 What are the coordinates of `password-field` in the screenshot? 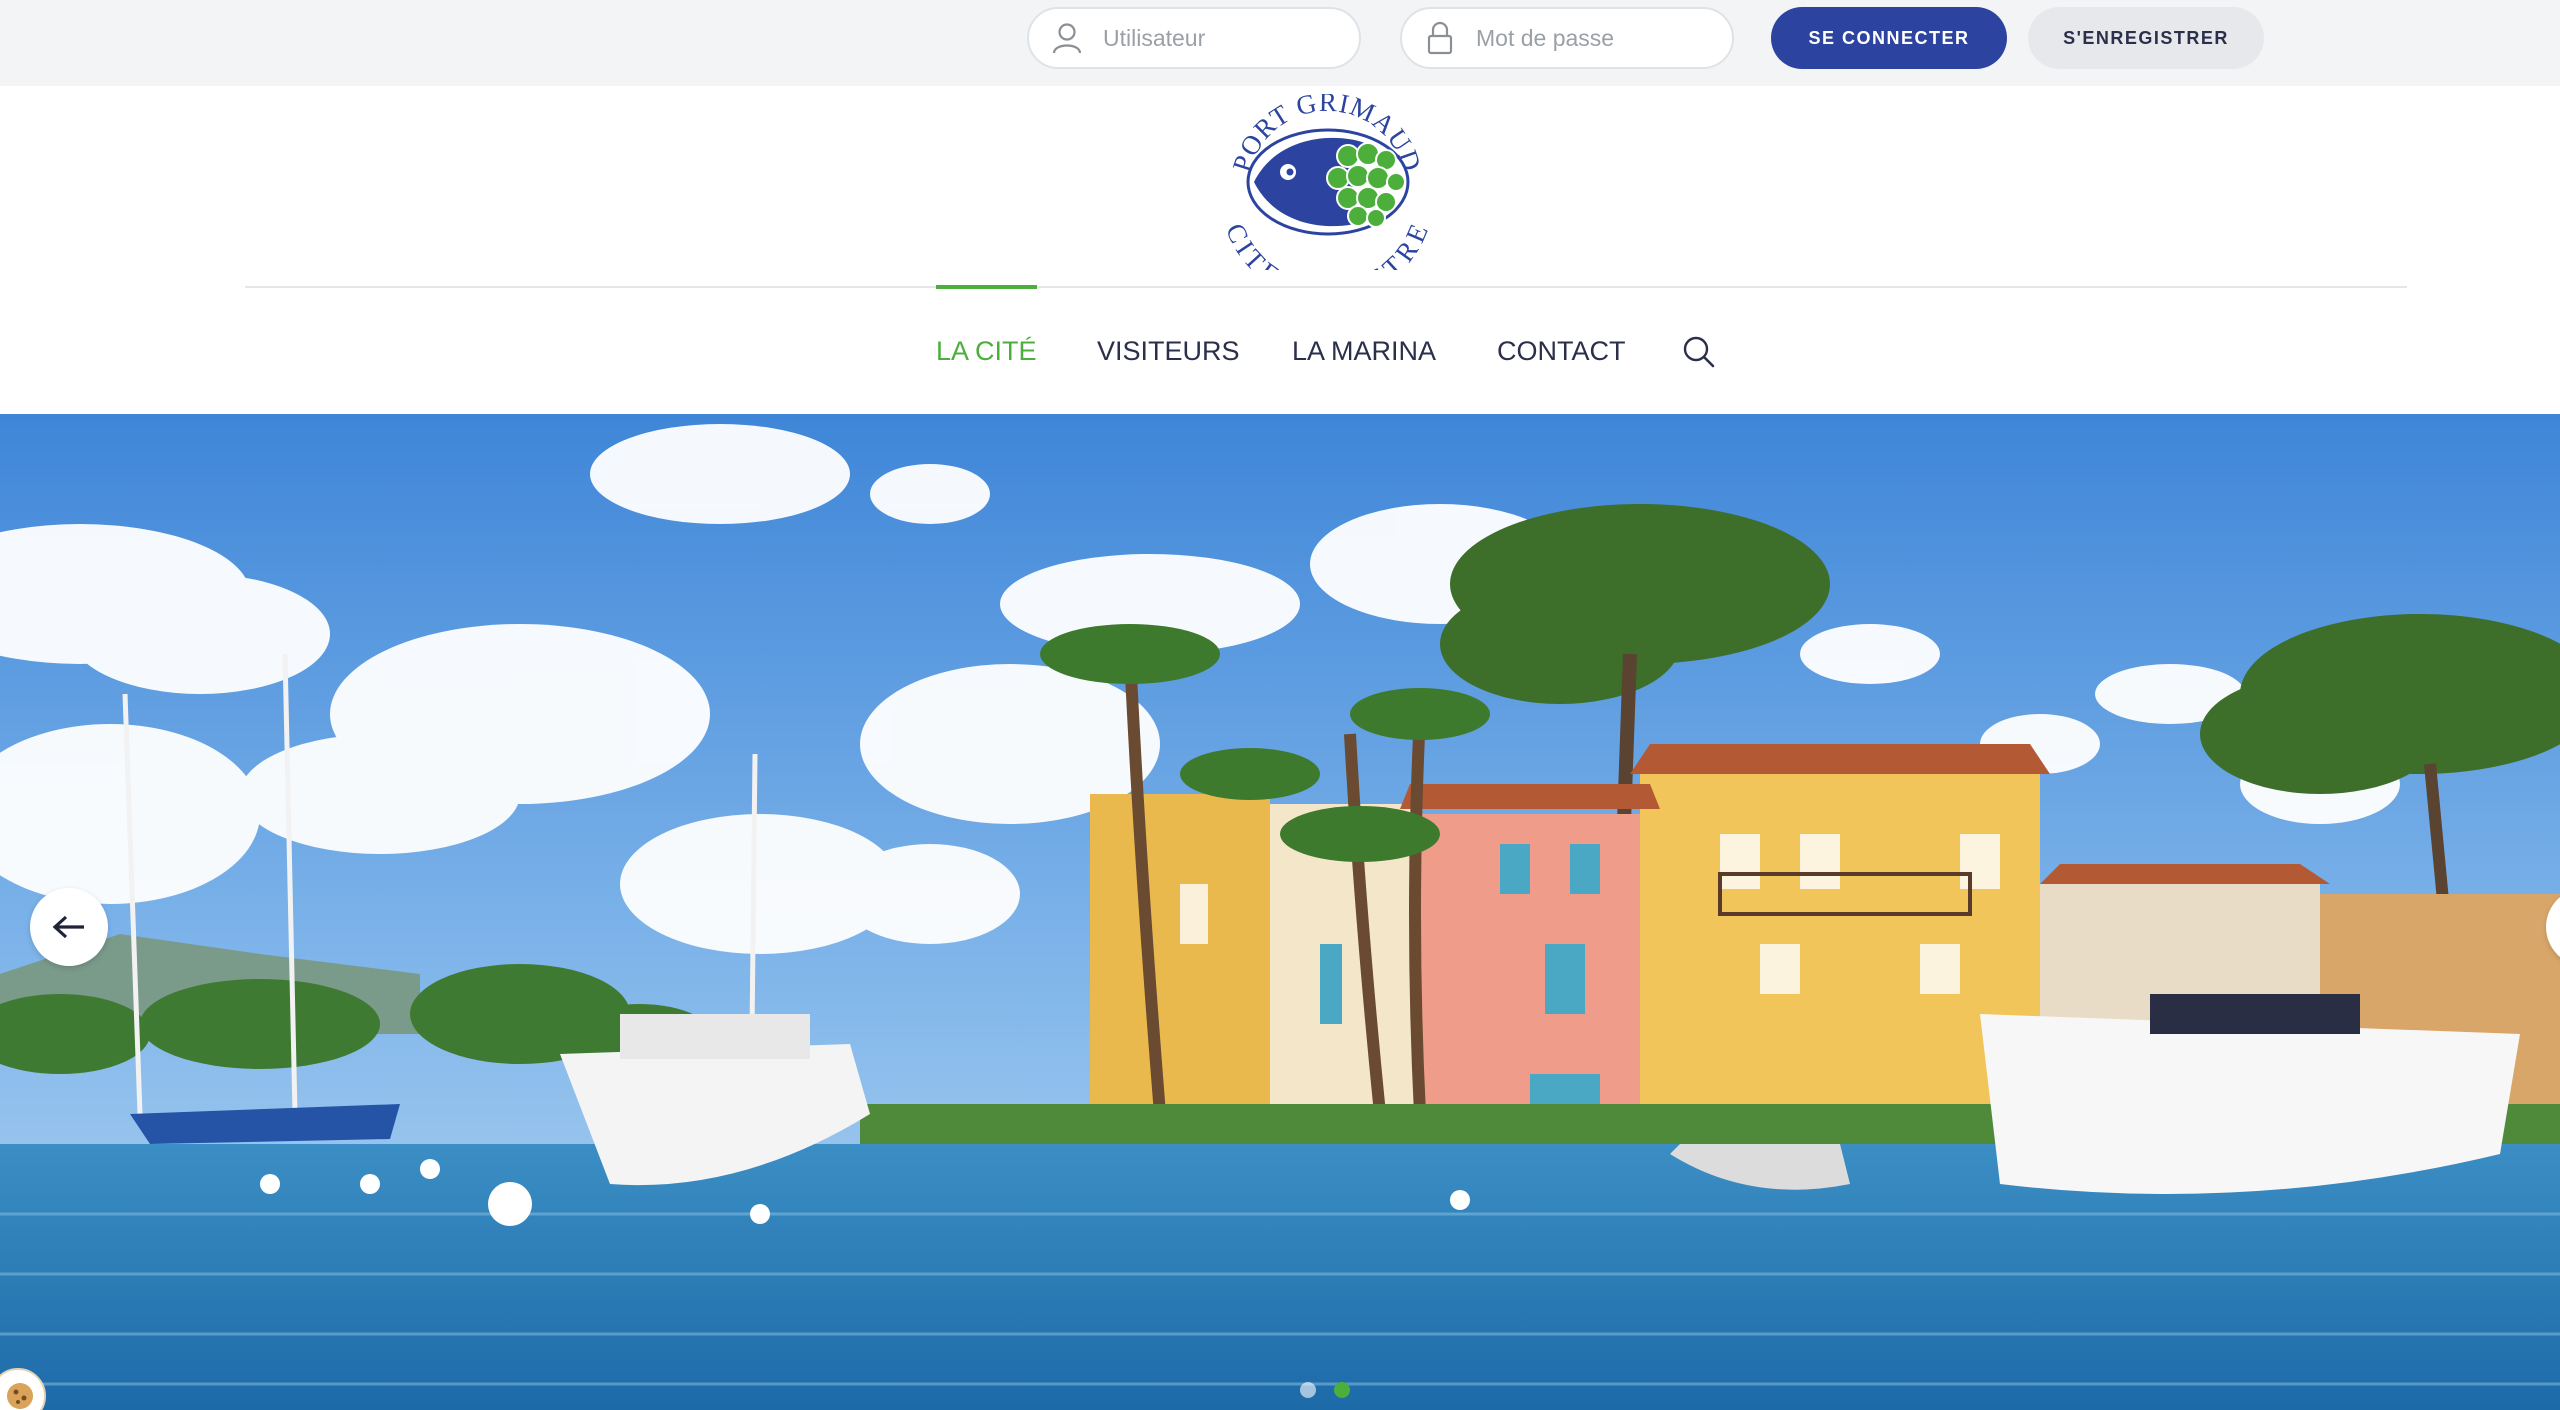 It's located at (1567, 38).